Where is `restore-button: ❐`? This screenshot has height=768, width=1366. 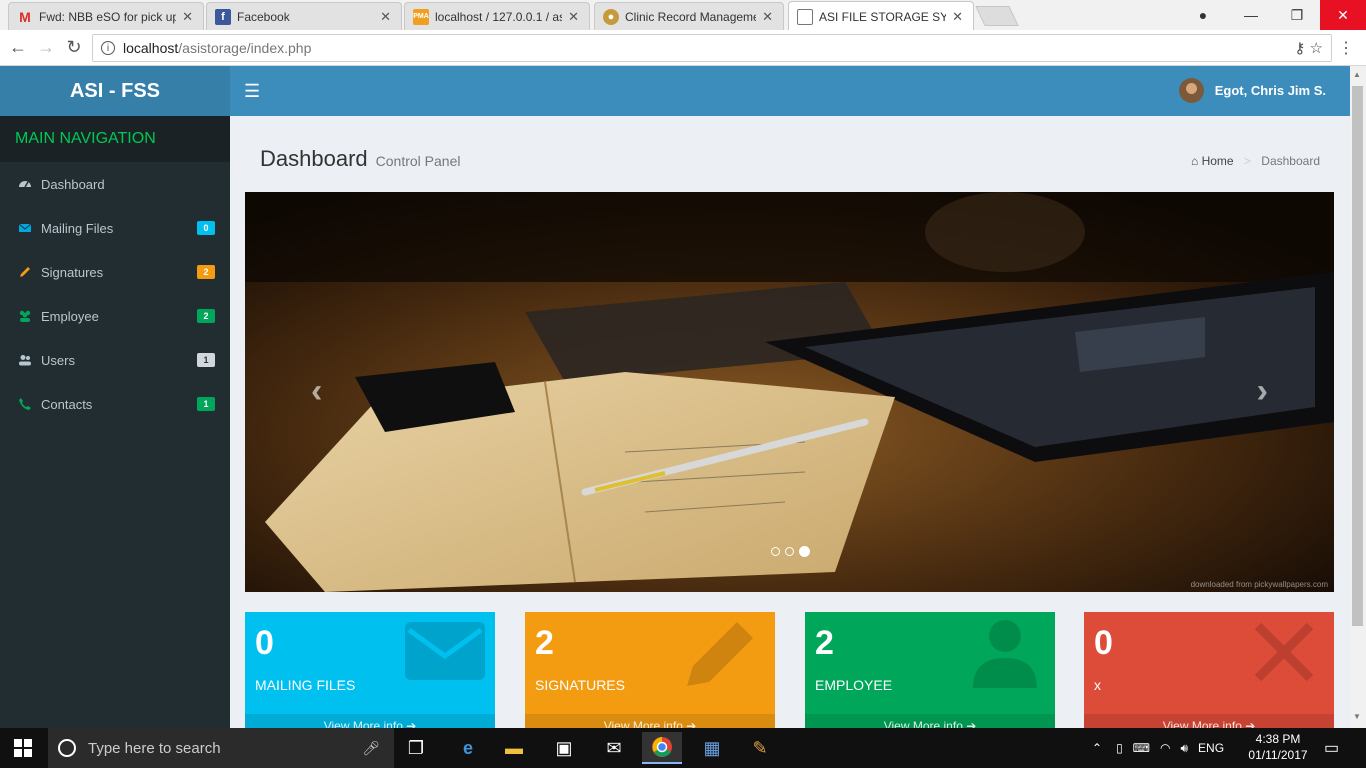 restore-button: ❐ is located at coordinates (1297, 15).